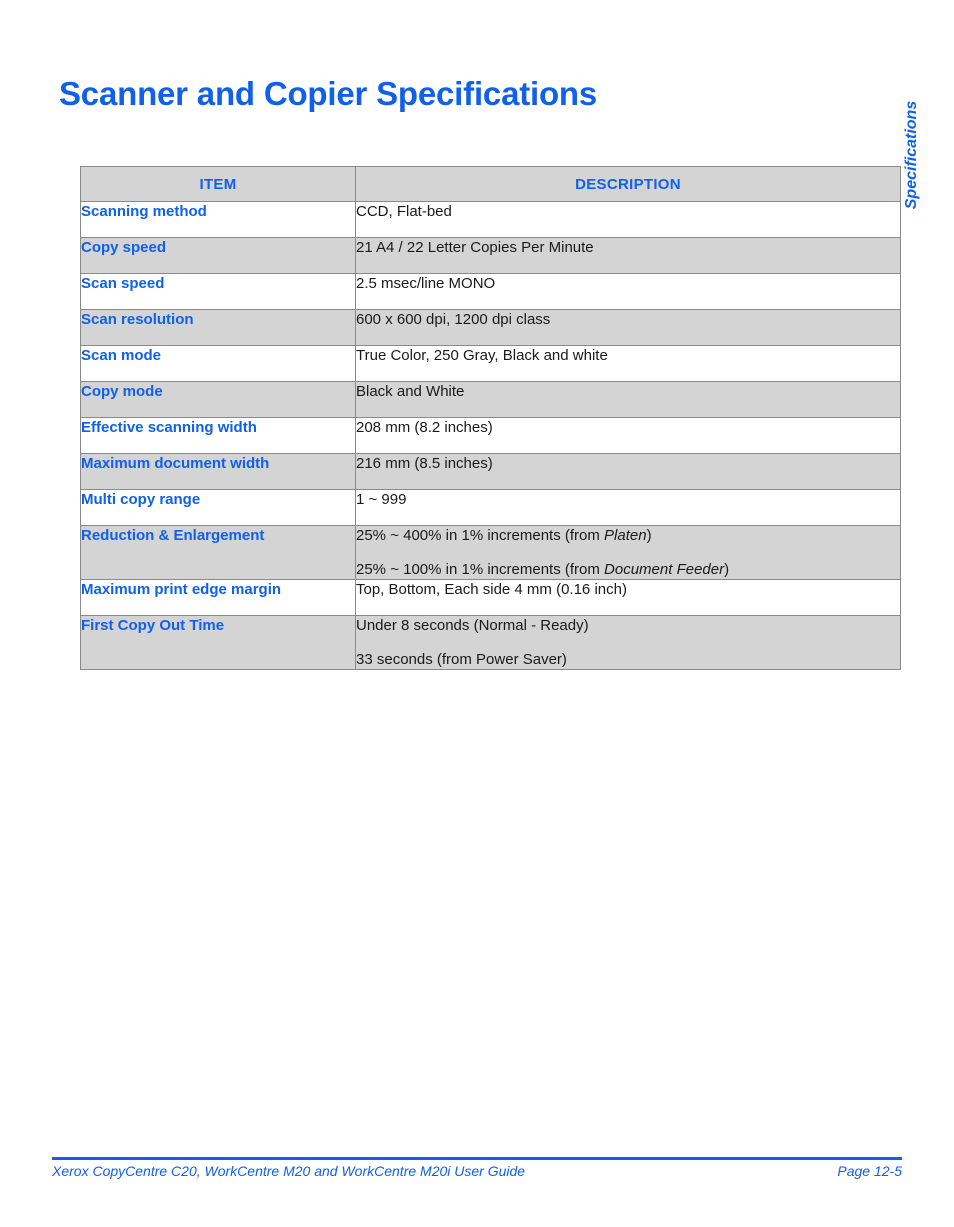 The width and height of the screenshot is (954, 1227). Describe the element at coordinates (218, 399) in the screenshot. I see `table-cell-item: Copy mode` at that location.